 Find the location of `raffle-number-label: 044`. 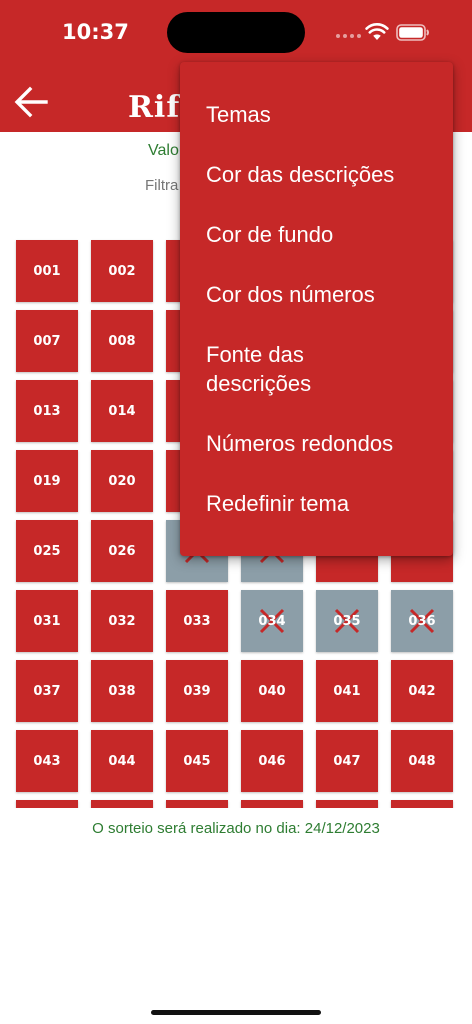

raffle-number-label: 044 is located at coordinates (122, 761).